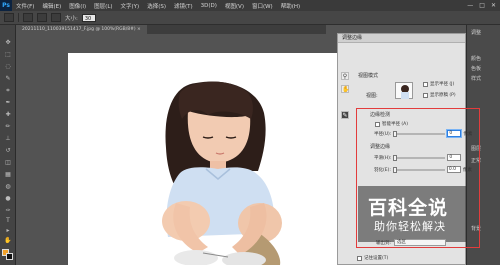 This screenshot has width=500, height=265. Describe the element at coordinates (8, 42) in the screenshot. I see `move-tool-icon: ✥` at that location.